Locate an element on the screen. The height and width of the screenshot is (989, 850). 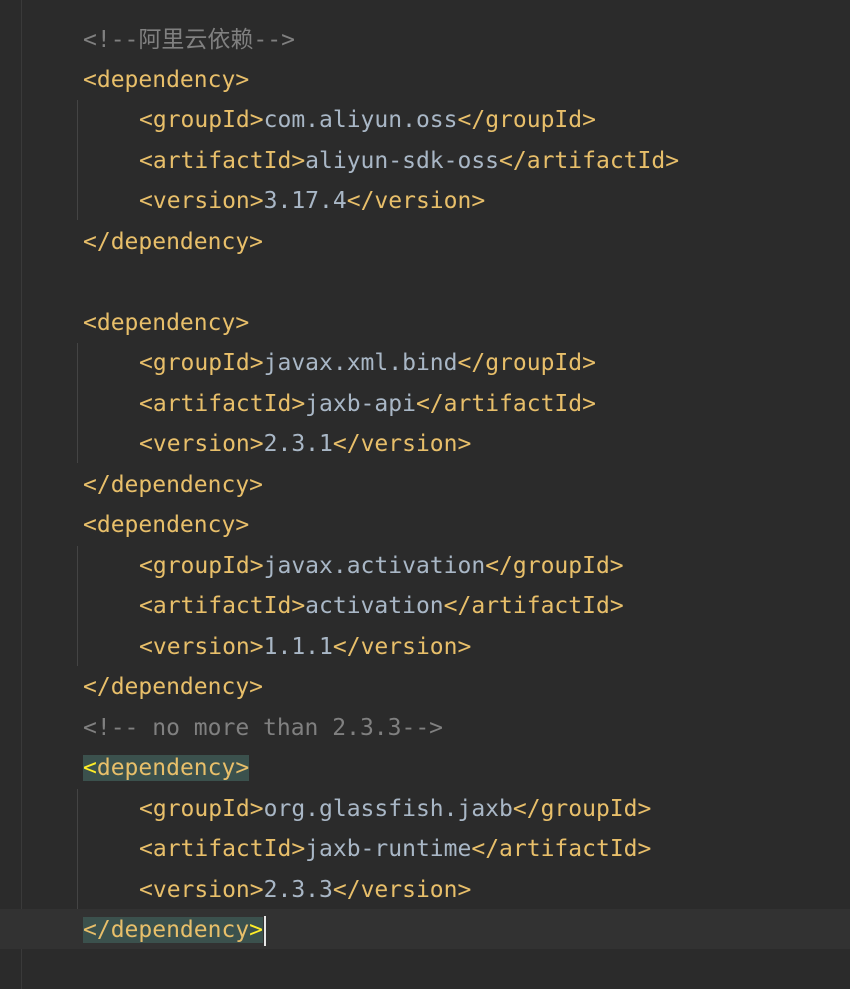
group-id-line: <groupId>com.aliyun.oss</groupId> is located at coordinates (367, 120).